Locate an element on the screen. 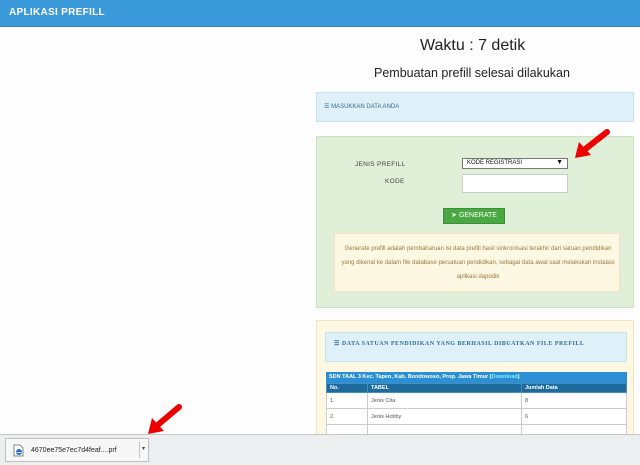 The image size is (640, 465). column-header: No. is located at coordinates (347, 388).